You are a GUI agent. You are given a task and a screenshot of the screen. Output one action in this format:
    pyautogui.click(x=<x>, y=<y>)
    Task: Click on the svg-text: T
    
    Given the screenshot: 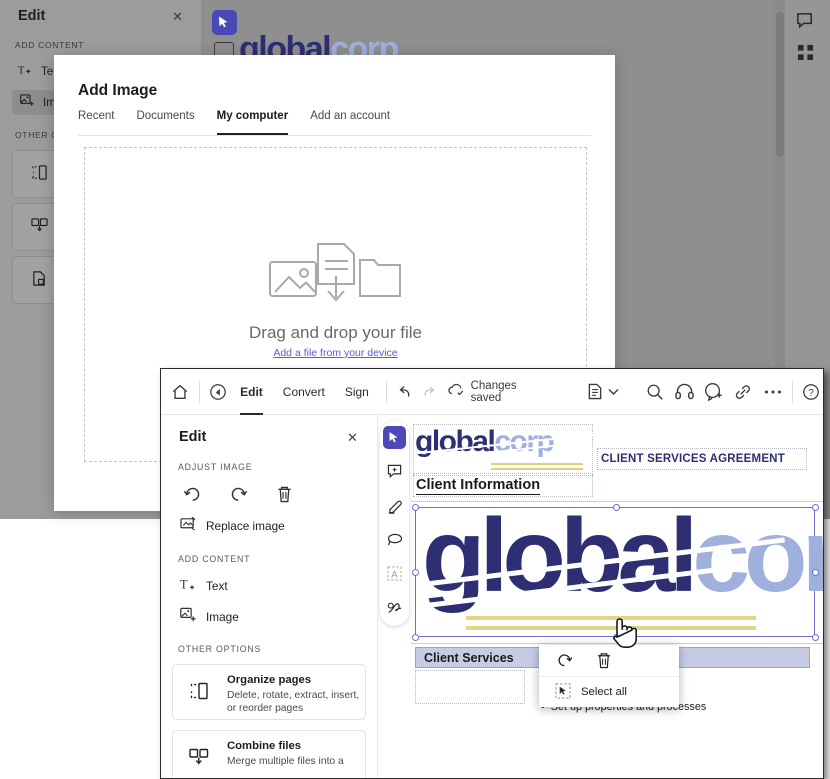 What is the action you would take?
    pyautogui.click(x=21, y=70)
    